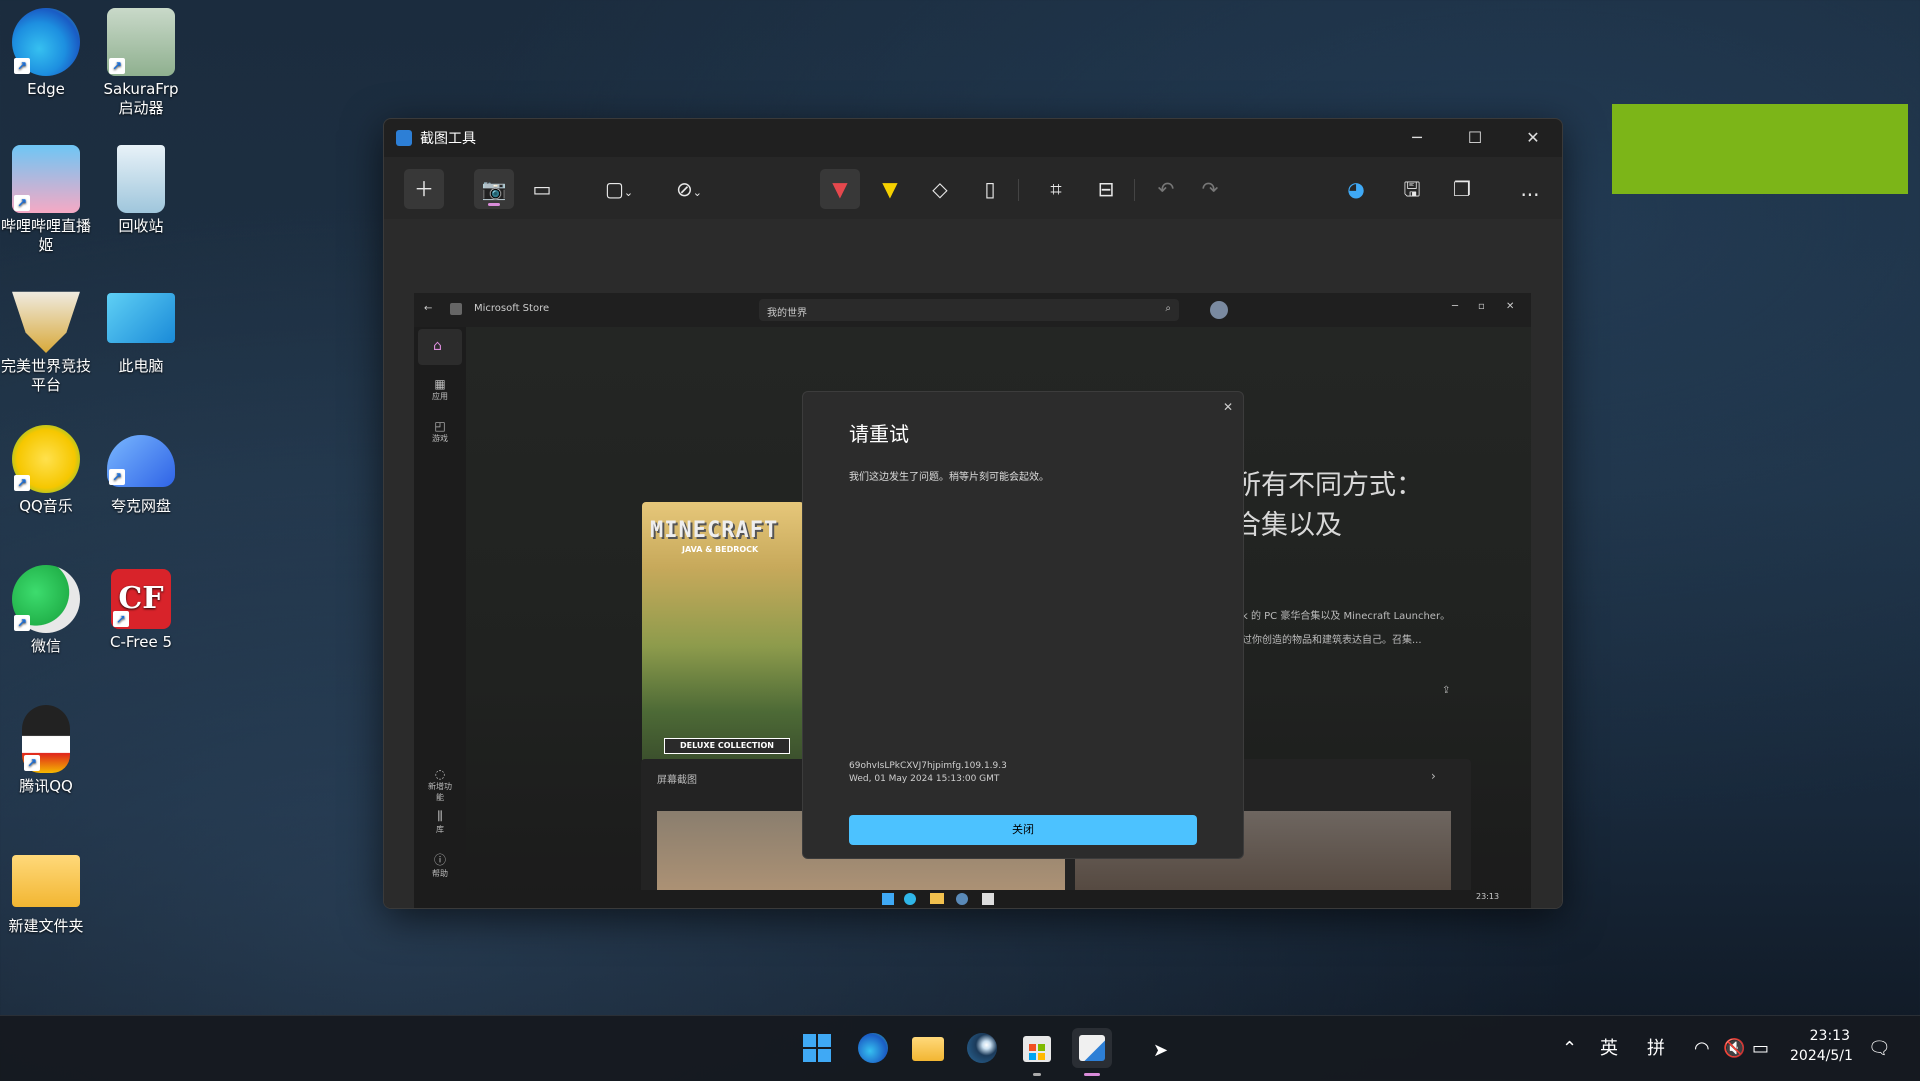  I want to click on desktop-icon-label: QQ音乐, so click(46, 506).